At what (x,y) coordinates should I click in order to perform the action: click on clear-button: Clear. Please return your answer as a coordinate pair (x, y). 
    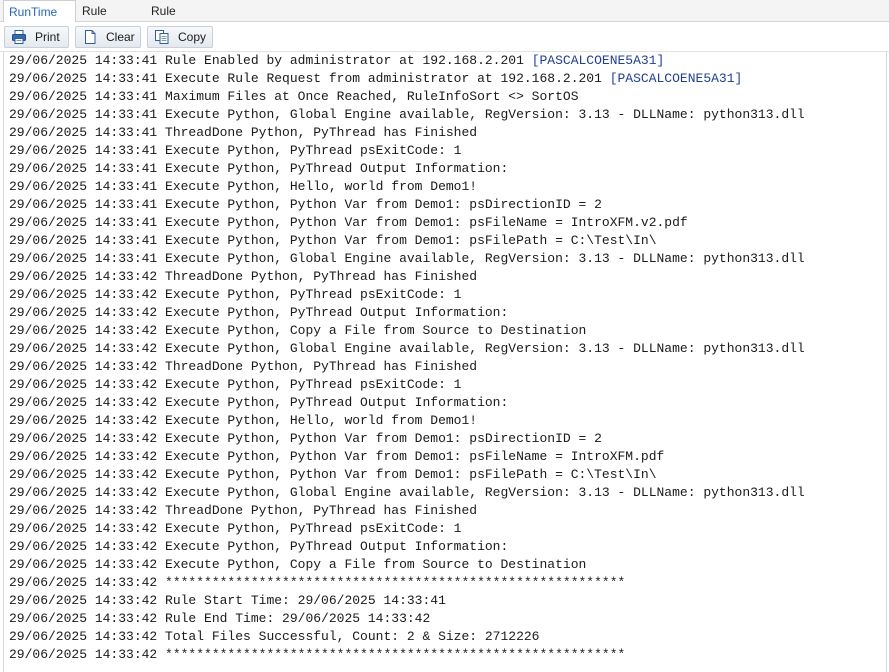
    Looking at the image, I should click on (108, 37).